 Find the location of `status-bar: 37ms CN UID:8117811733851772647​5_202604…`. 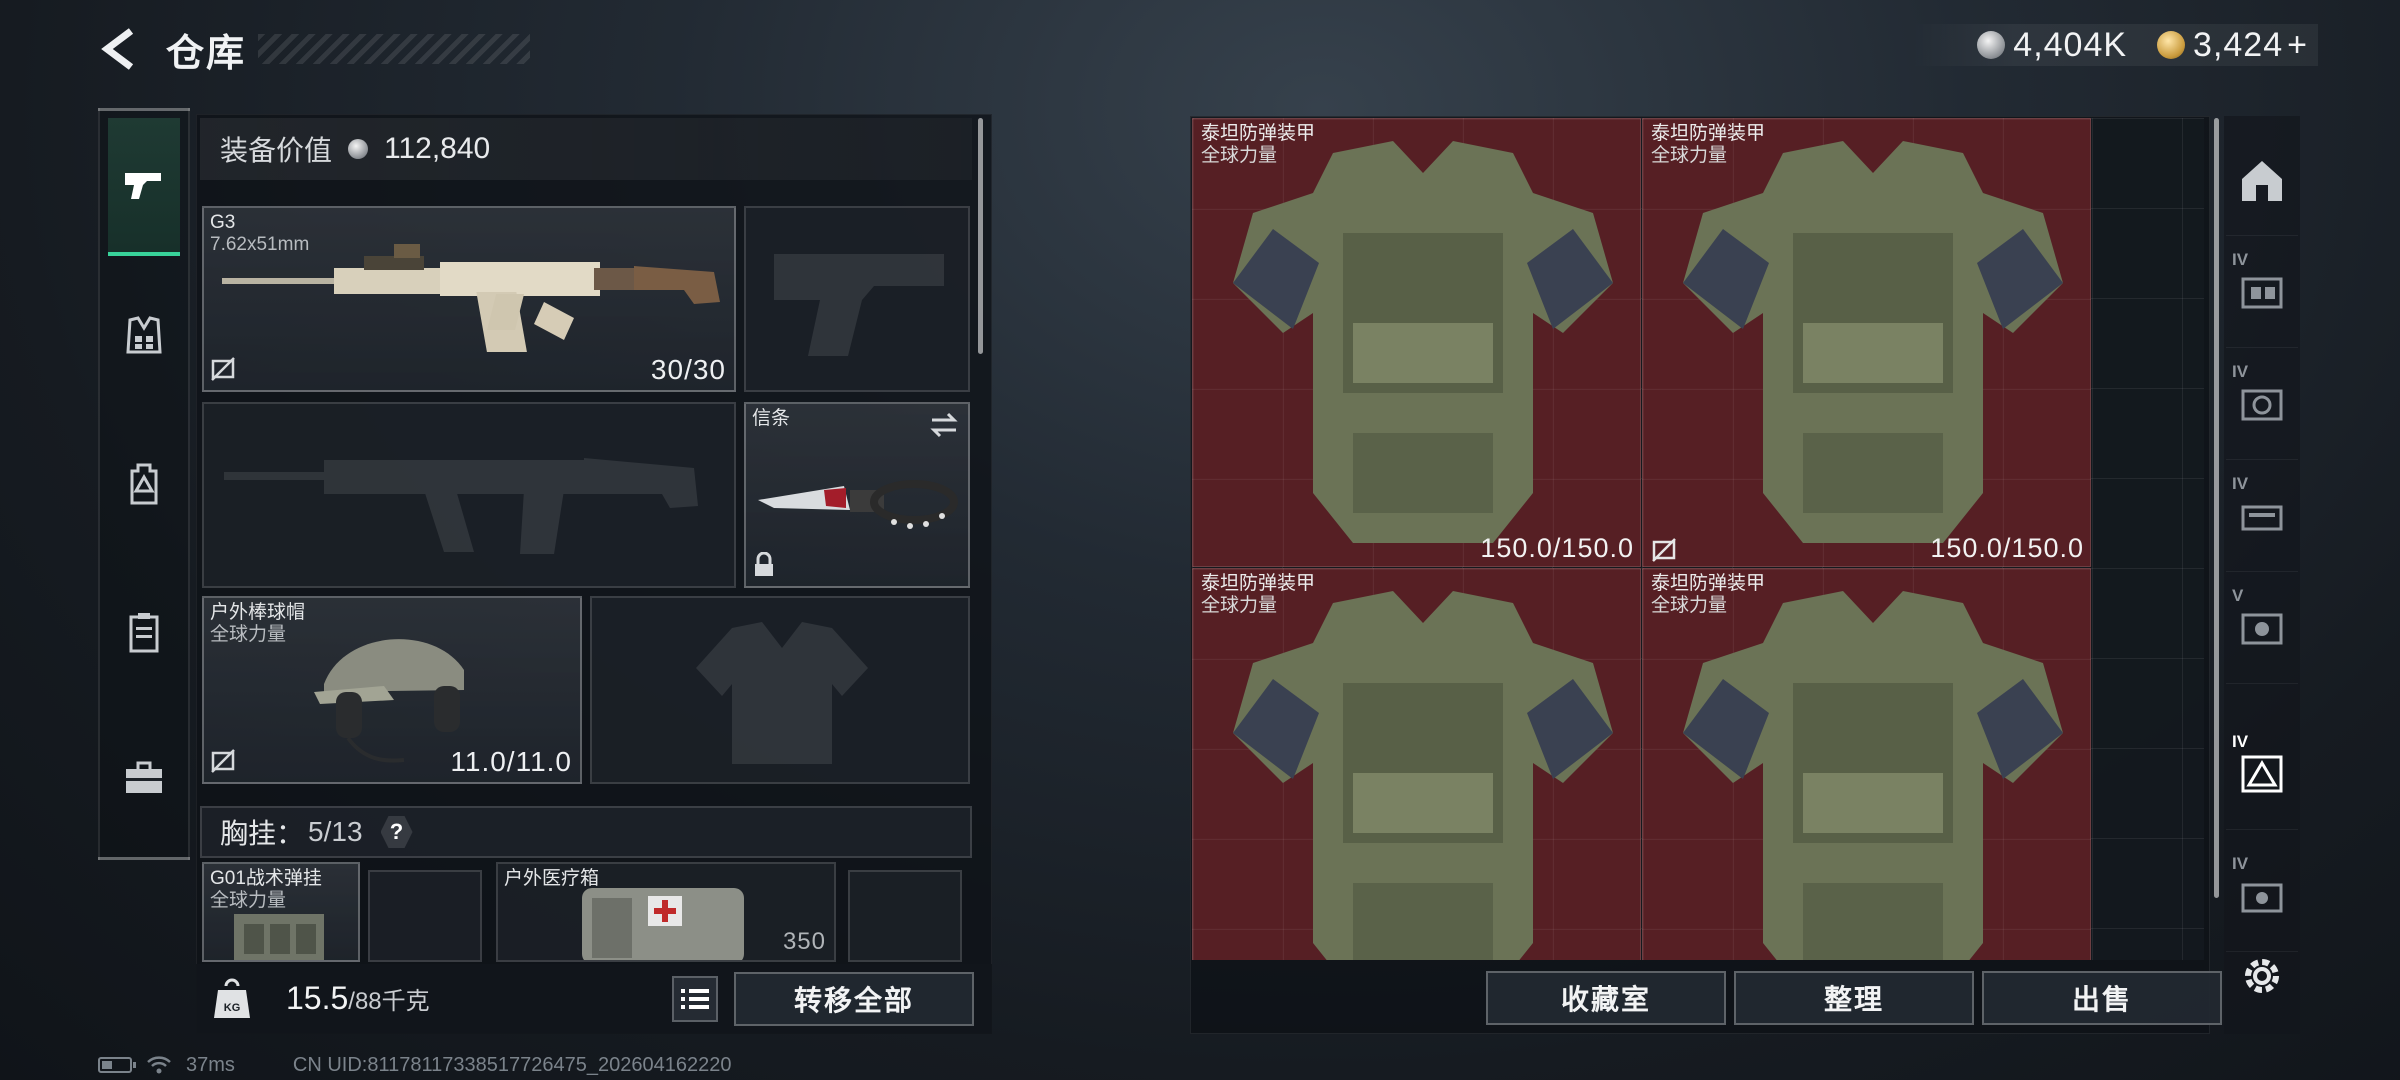

status-bar: 37ms CN UID:8117811733851772647​5_202604… is located at coordinates (414, 1065).